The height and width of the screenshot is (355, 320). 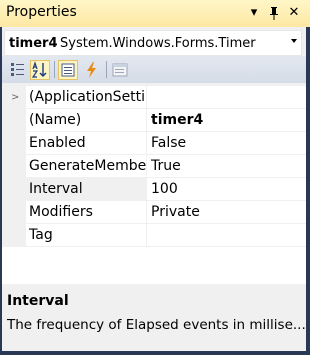 What do you see at coordinates (227, 143) in the screenshot?
I see `property-value: False` at bounding box center [227, 143].